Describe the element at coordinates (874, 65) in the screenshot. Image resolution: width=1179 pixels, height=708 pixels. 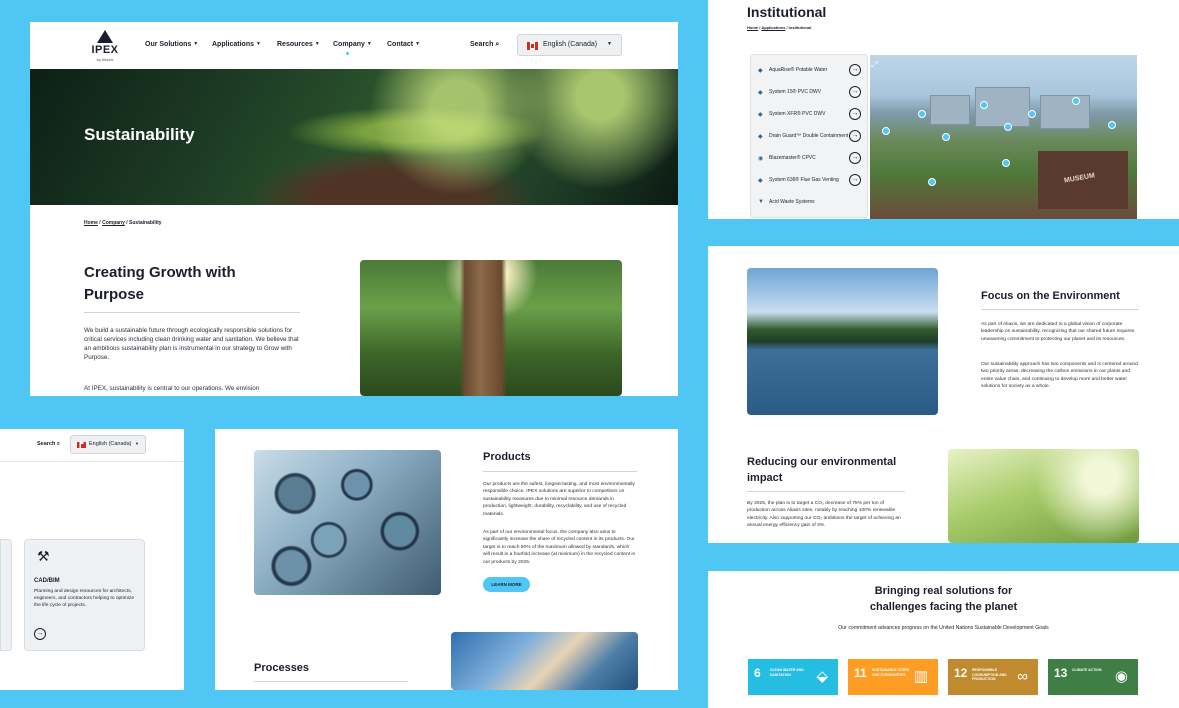
I see `fullscreen-icon: ⤢` at that location.